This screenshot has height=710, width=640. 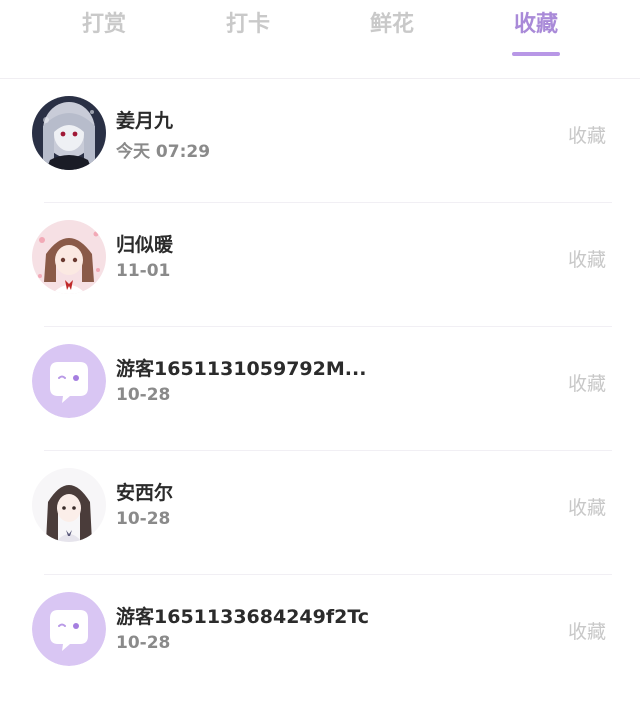 What do you see at coordinates (320, 39) in the screenshot?
I see `tab-bar: 打赏 打卡 鲜花 收藏` at bounding box center [320, 39].